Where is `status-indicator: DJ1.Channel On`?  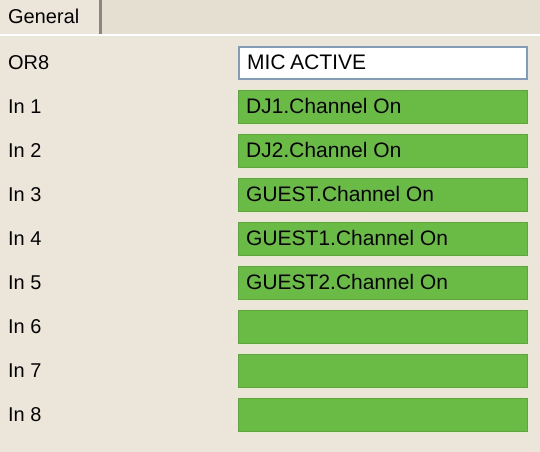
status-indicator: DJ1.Channel On is located at coordinates (383, 107).